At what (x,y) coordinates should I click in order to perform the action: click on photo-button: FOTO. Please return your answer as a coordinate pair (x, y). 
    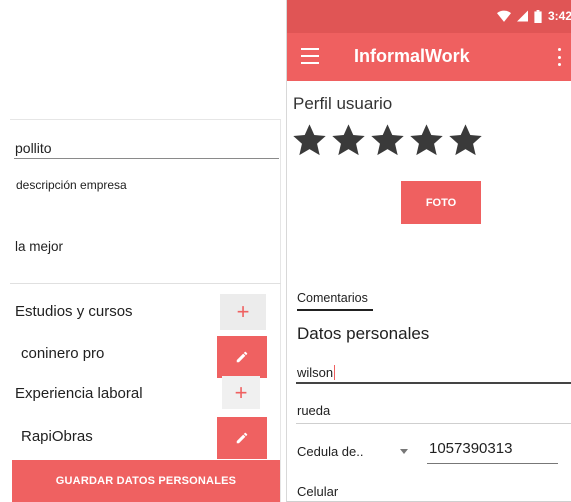
    Looking at the image, I should click on (441, 202).